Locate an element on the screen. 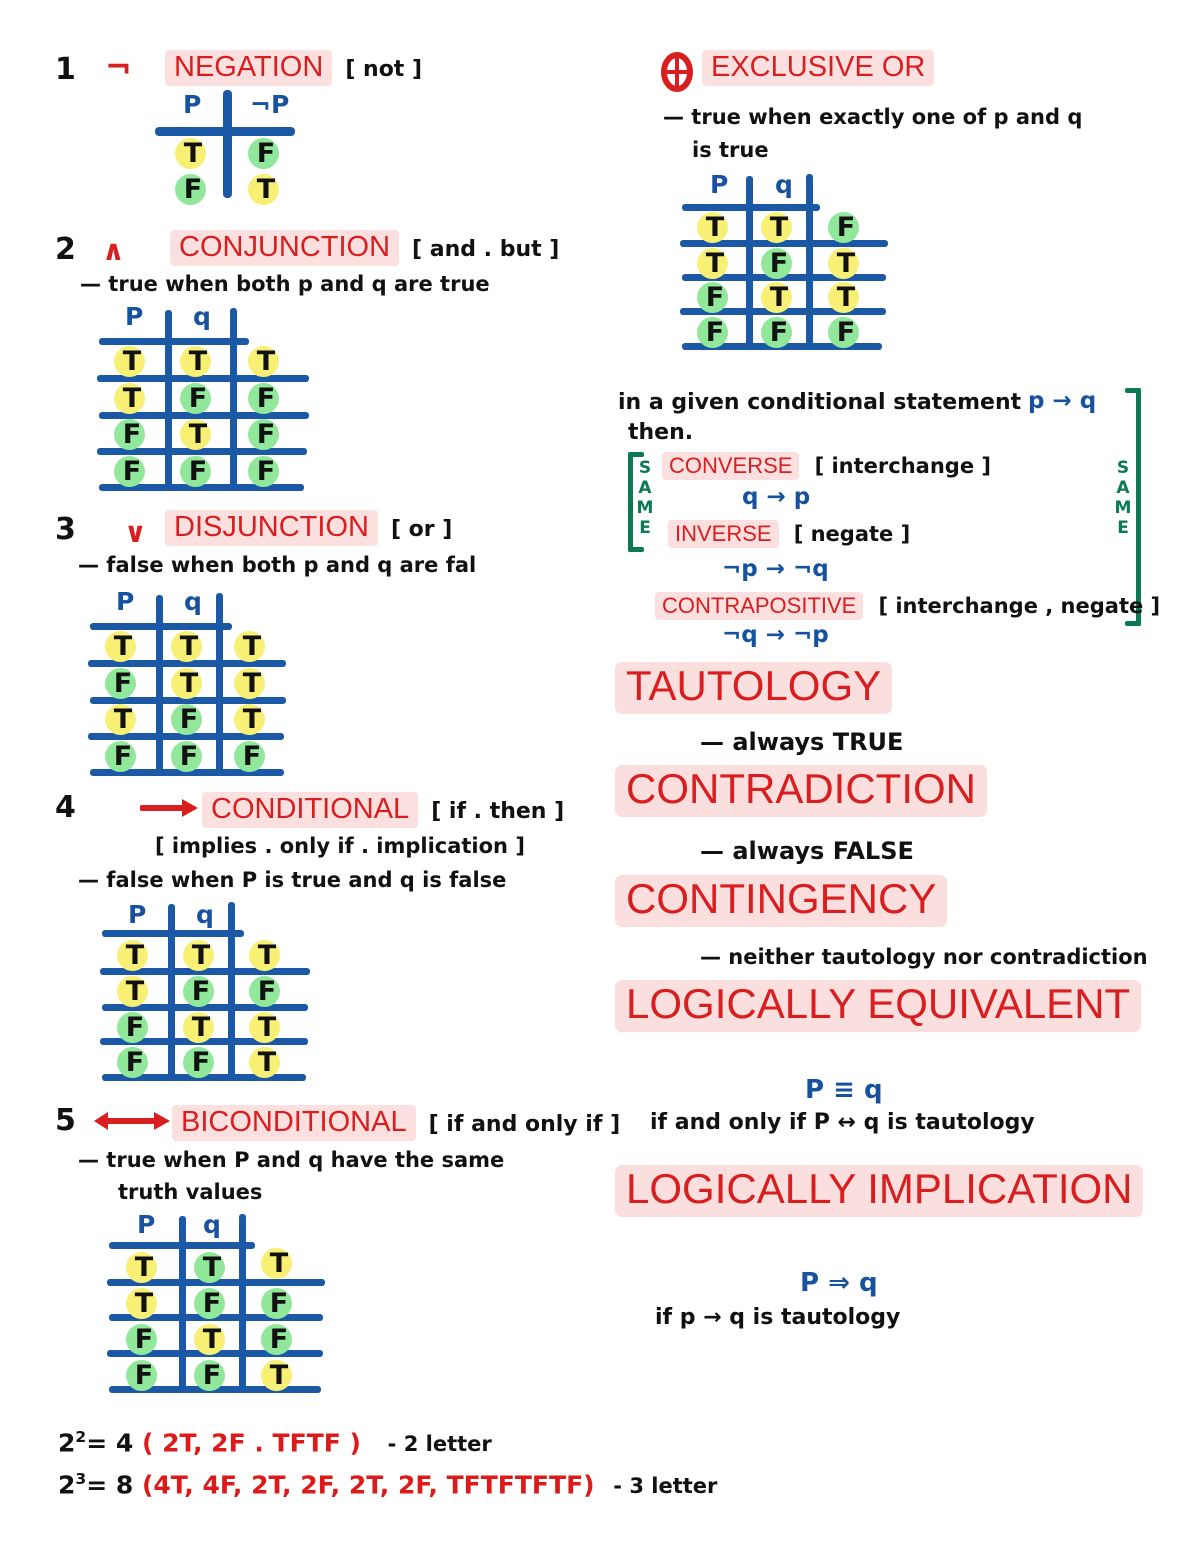 This screenshot has width=1200, height=1553. tautology-title: TAUTOLOGY is located at coordinates (754, 688).